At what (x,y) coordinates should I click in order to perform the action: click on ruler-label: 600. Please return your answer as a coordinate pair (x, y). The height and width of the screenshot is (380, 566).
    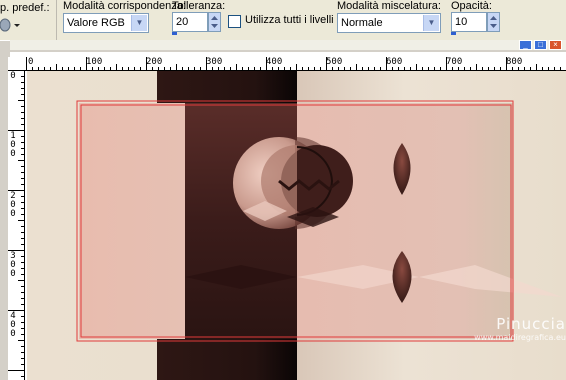
    Looking at the image, I should click on (394, 62).